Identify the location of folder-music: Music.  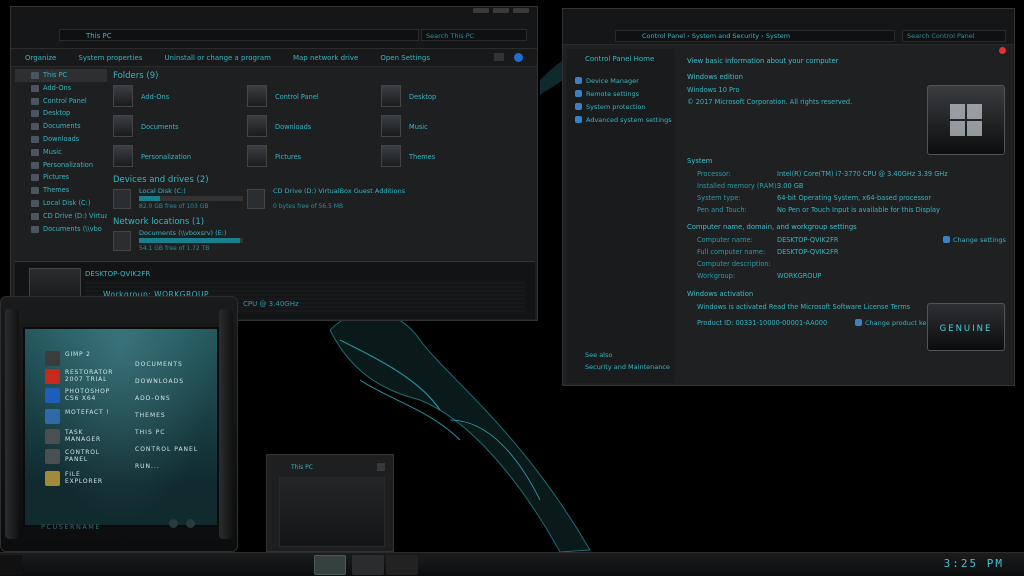
(446, 127).